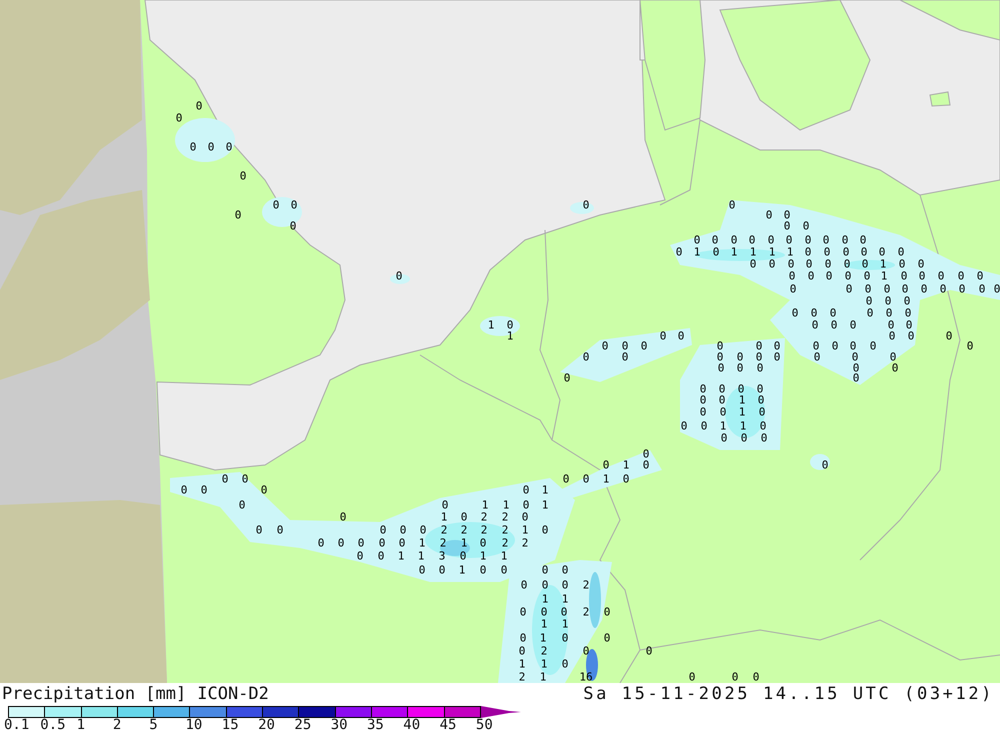 The image size is (1000, 733). Describe the element at coordinates (266, 725) in the screenshot. I see `colorbar-tick-label: 20` at that location.